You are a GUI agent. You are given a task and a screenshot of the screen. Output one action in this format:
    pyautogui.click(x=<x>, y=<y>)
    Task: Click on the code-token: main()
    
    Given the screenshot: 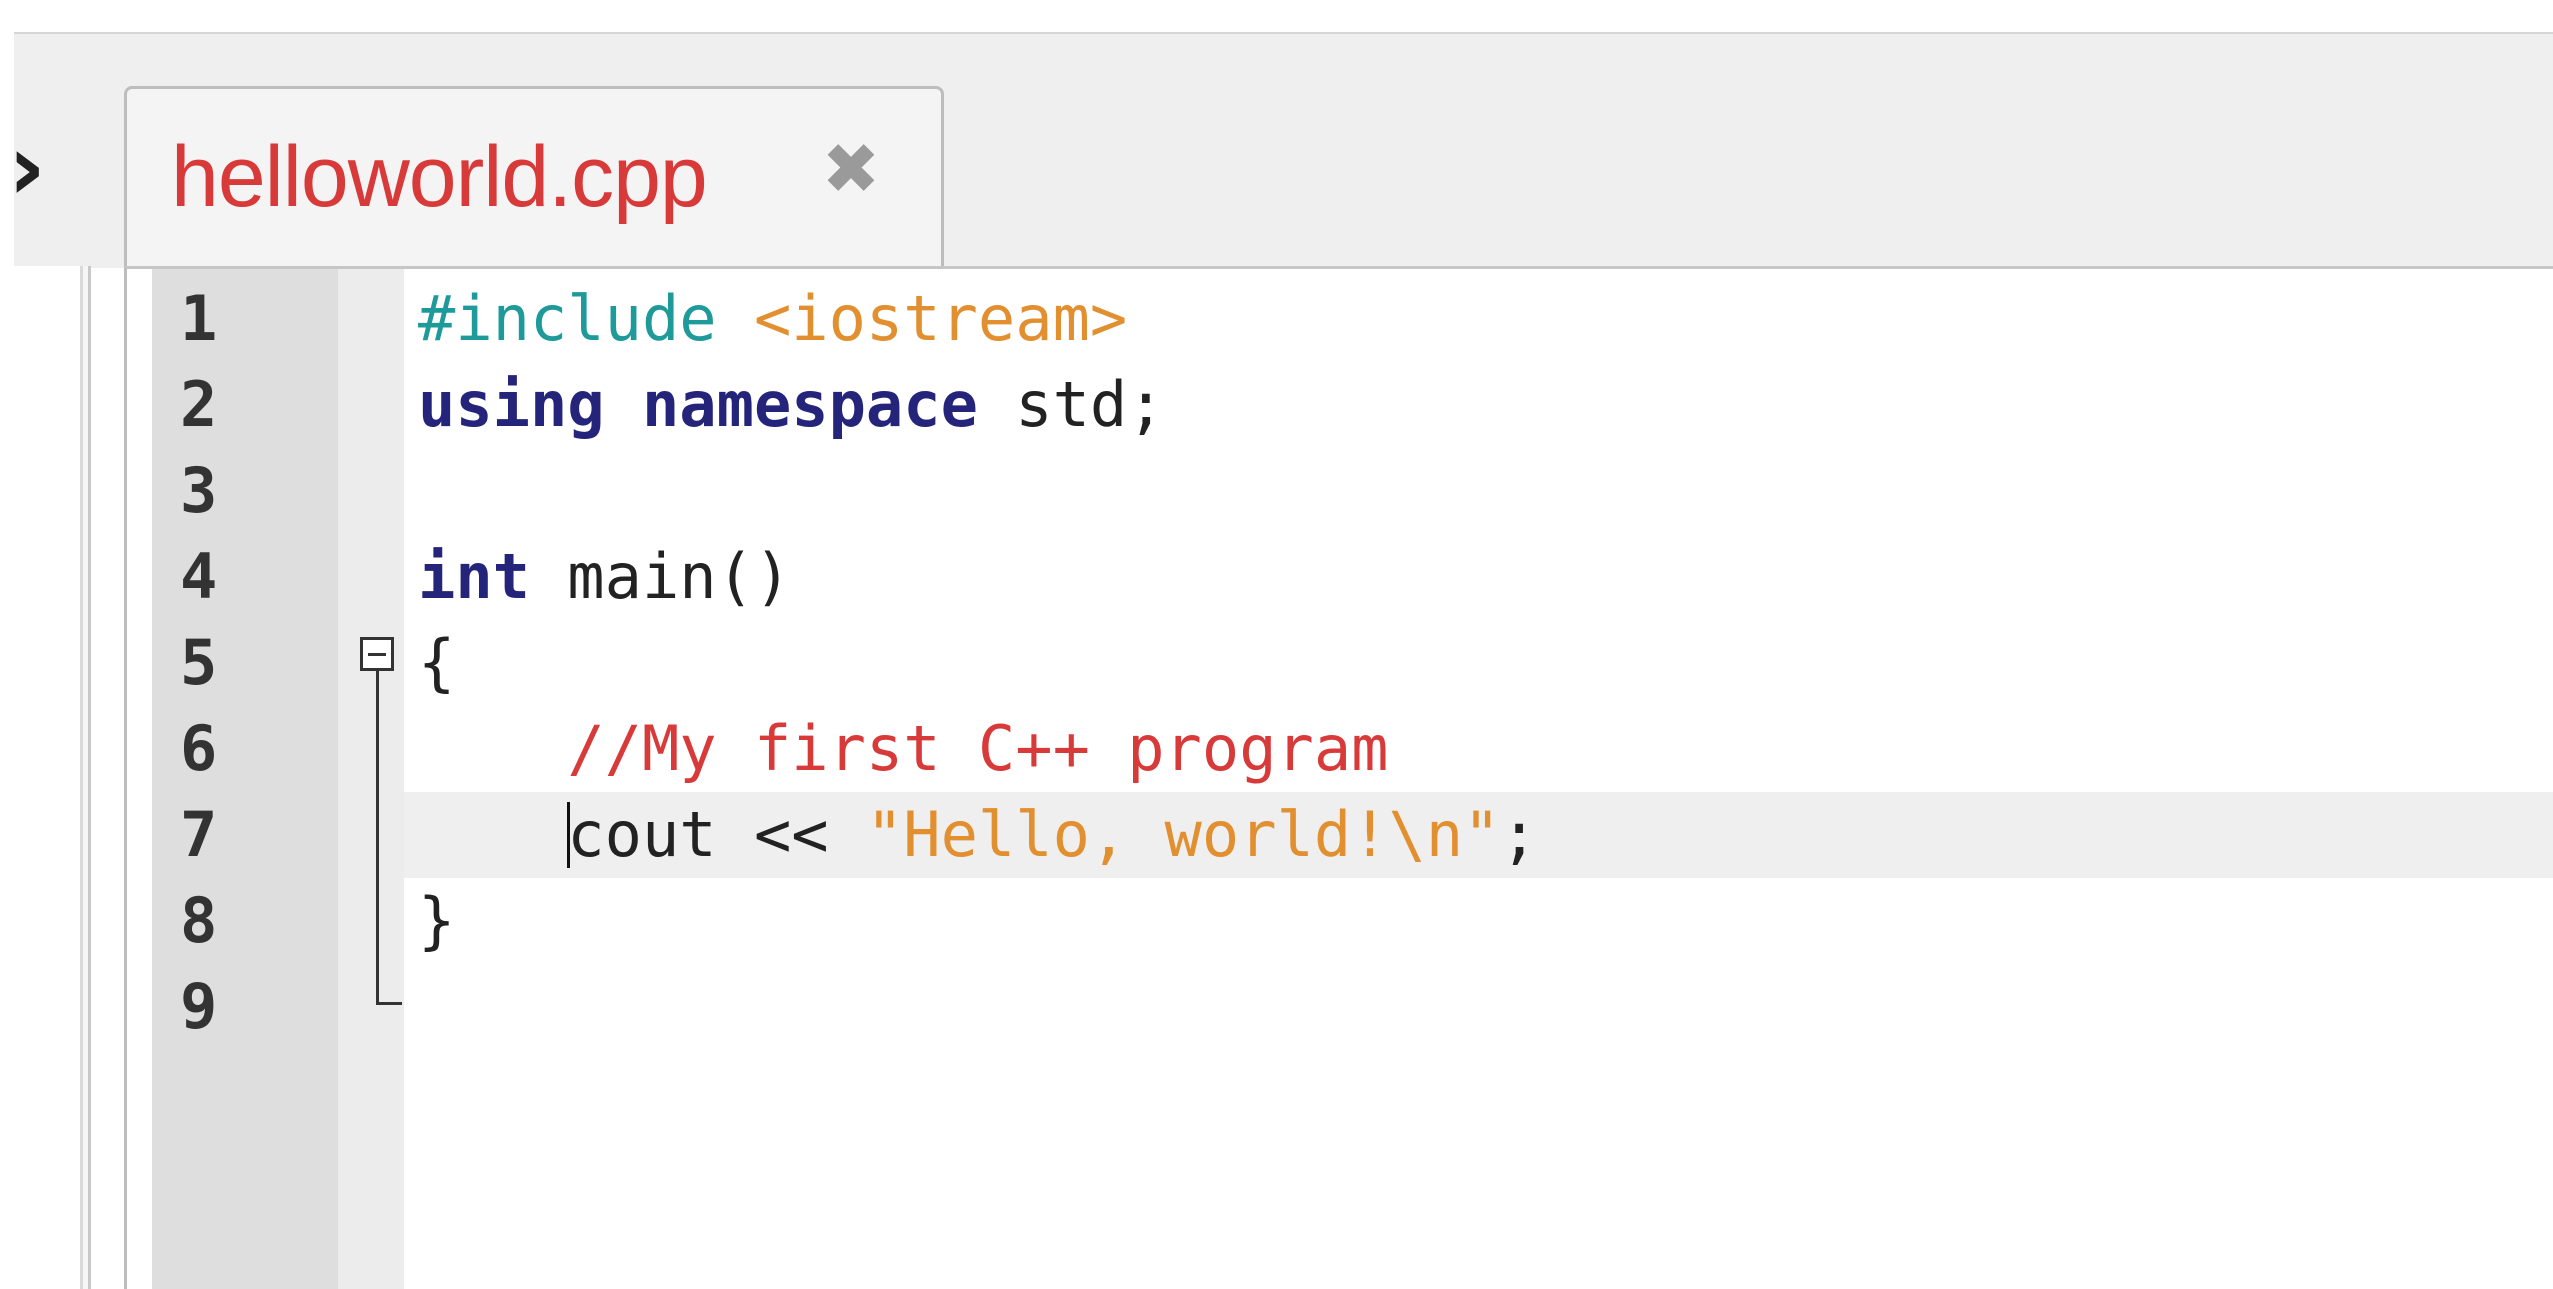 What is the action you would take?
    pyautogui.click(x=660, y=576)
    